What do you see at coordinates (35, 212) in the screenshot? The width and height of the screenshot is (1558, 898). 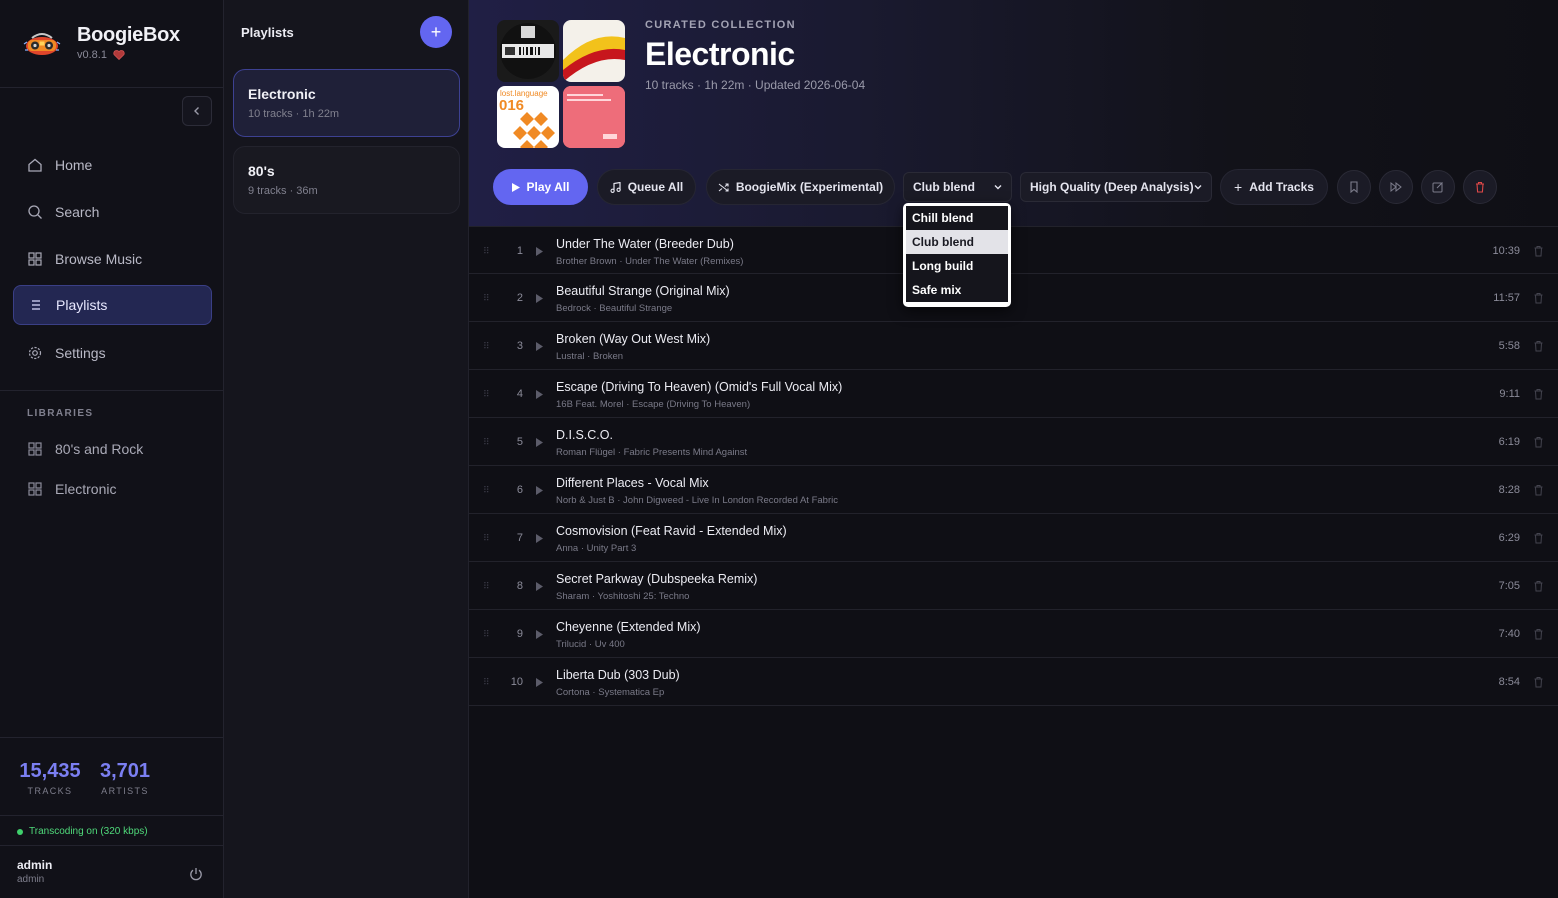 I see `search-icon` at bounding box center [35, 212].